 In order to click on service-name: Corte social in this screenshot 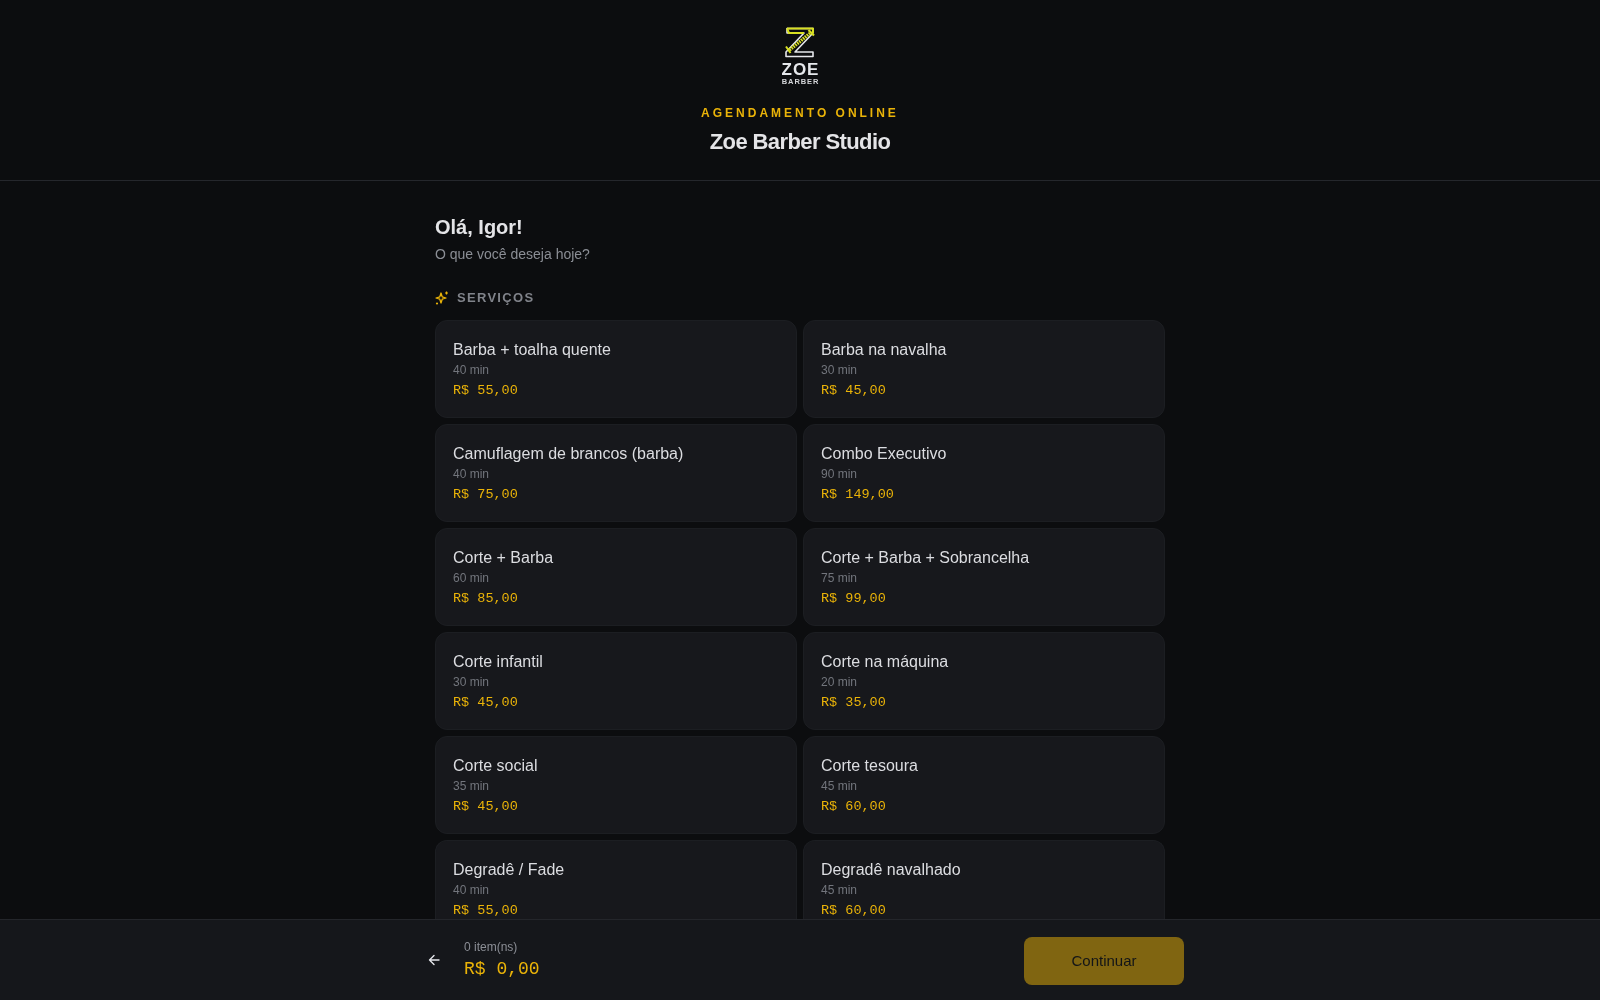, I will do `click(495, 766)`.